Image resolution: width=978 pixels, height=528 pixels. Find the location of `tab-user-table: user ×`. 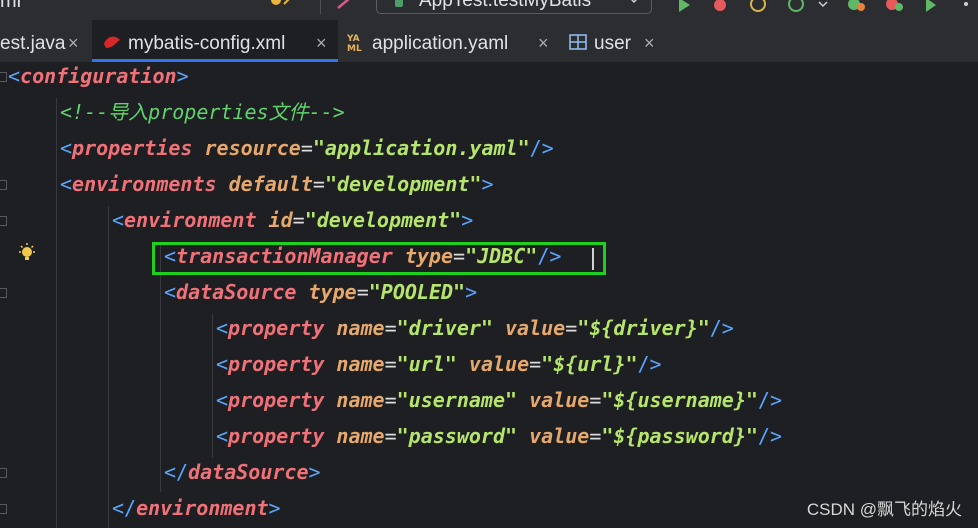

tab-user-table: user × is located at coordinates (614, 41).